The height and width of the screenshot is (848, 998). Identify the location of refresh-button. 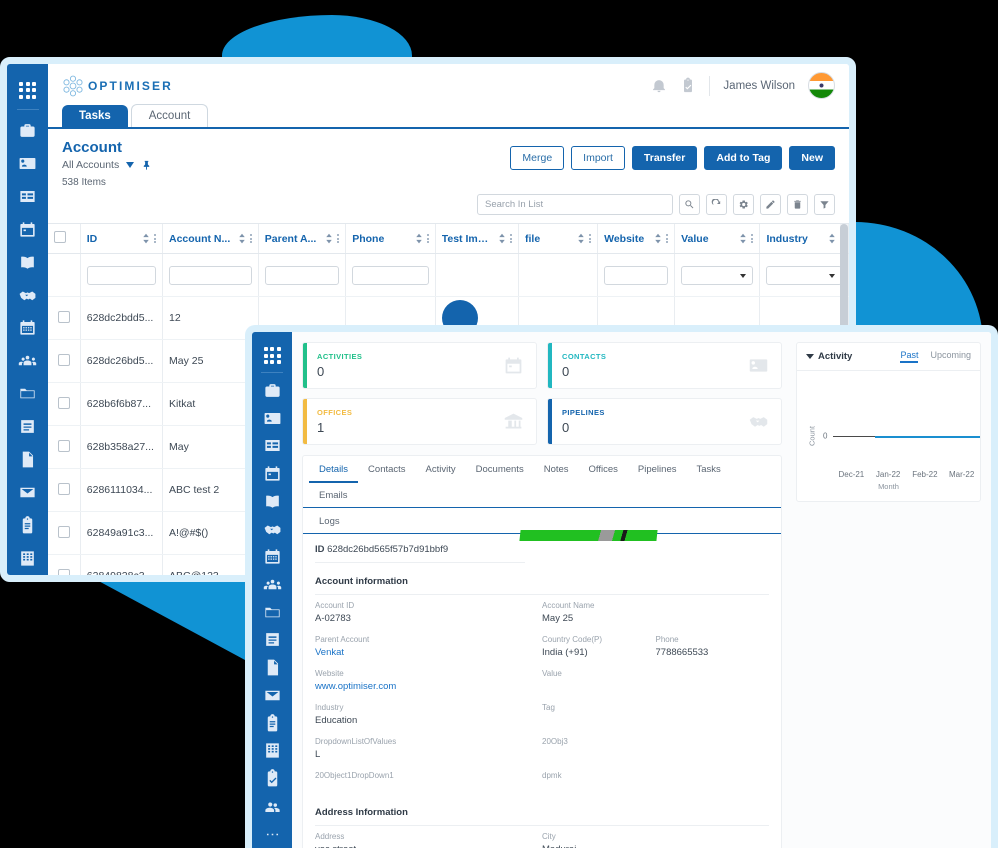
(716, 204).